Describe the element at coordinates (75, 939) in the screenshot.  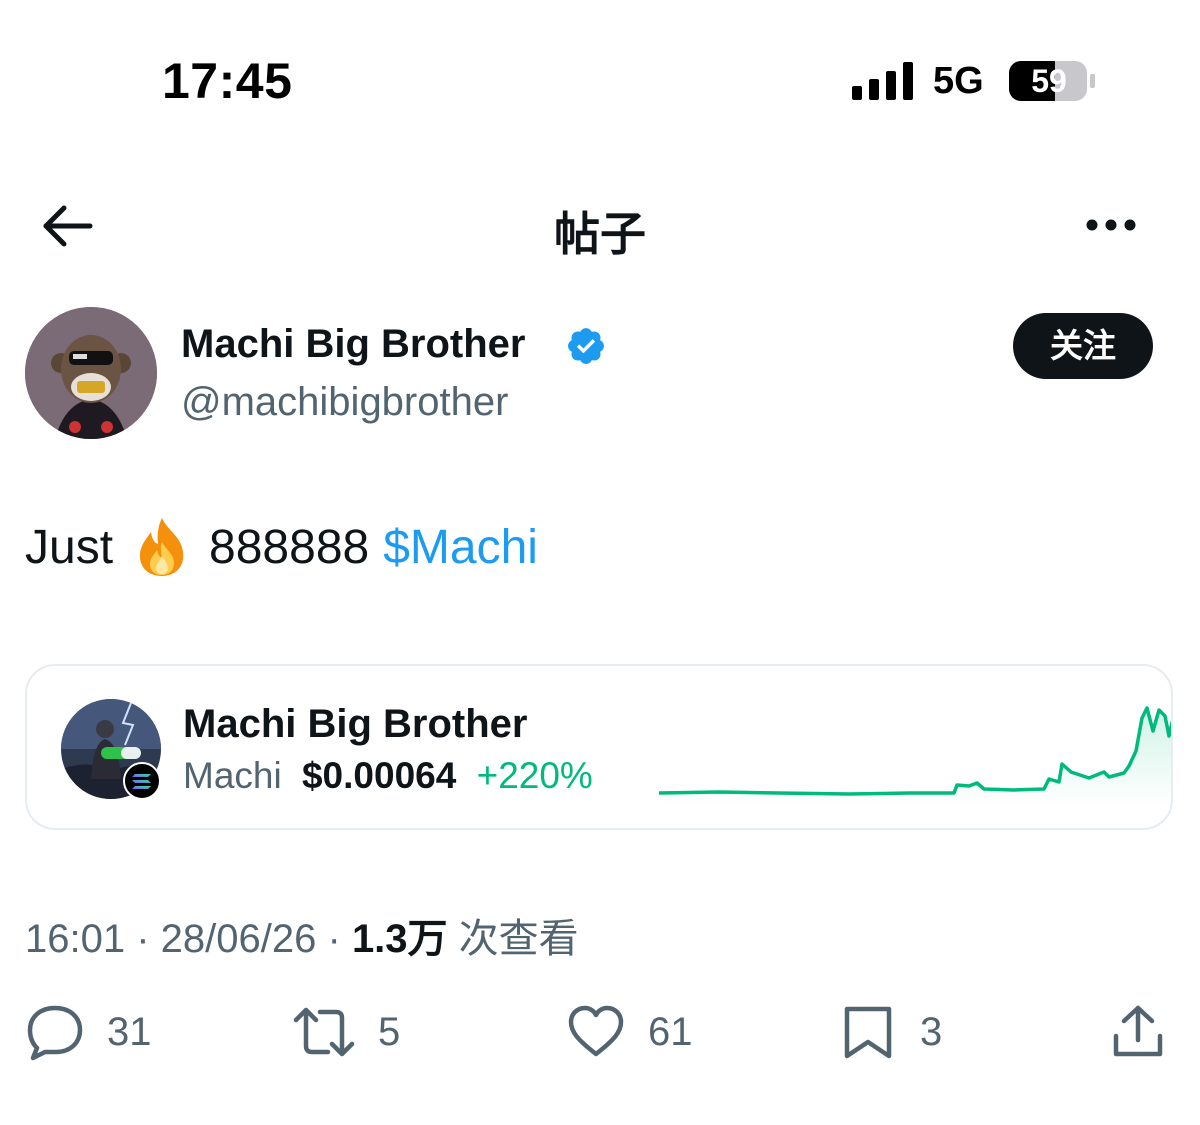
I see `tweet-time: 16:01` at that location.